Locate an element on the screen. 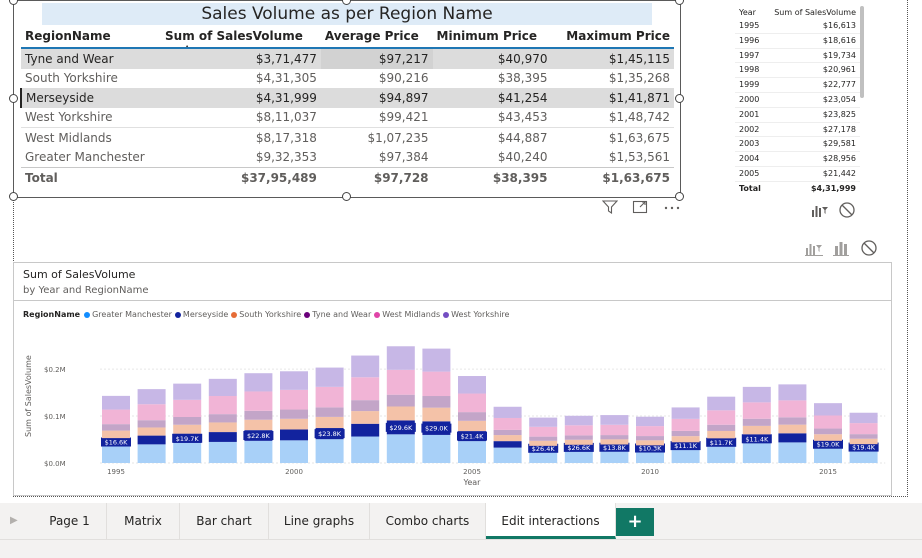  matrix-row: 1996 $18,616 is located at coordinates (797, 41).